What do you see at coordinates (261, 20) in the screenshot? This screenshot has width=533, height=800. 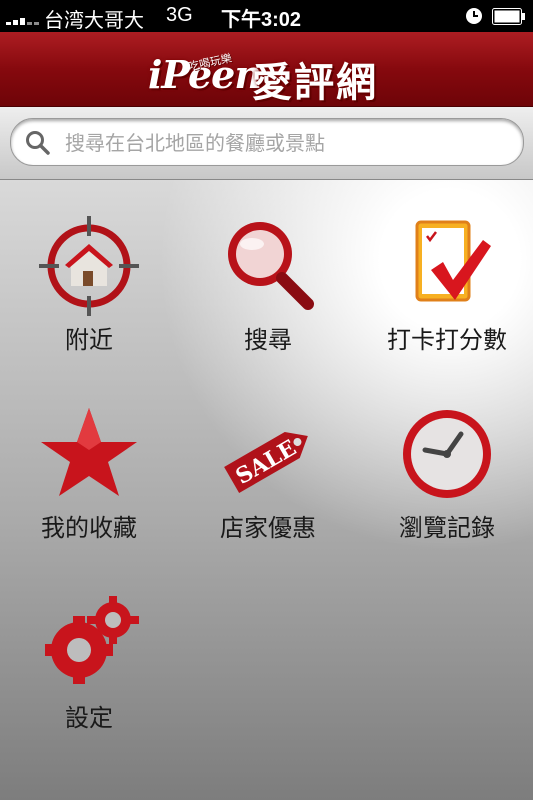 I see `status-time: 下午3:02` at bounding box center [261, 20].